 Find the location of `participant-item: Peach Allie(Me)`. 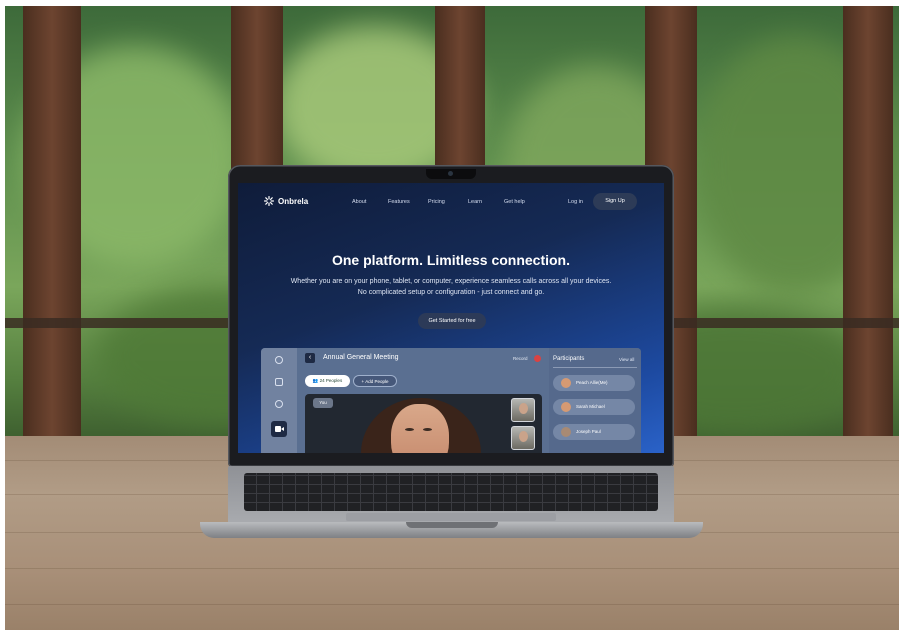

participant-item: Peach Allie(Me) is located at coordinates (594, 383).